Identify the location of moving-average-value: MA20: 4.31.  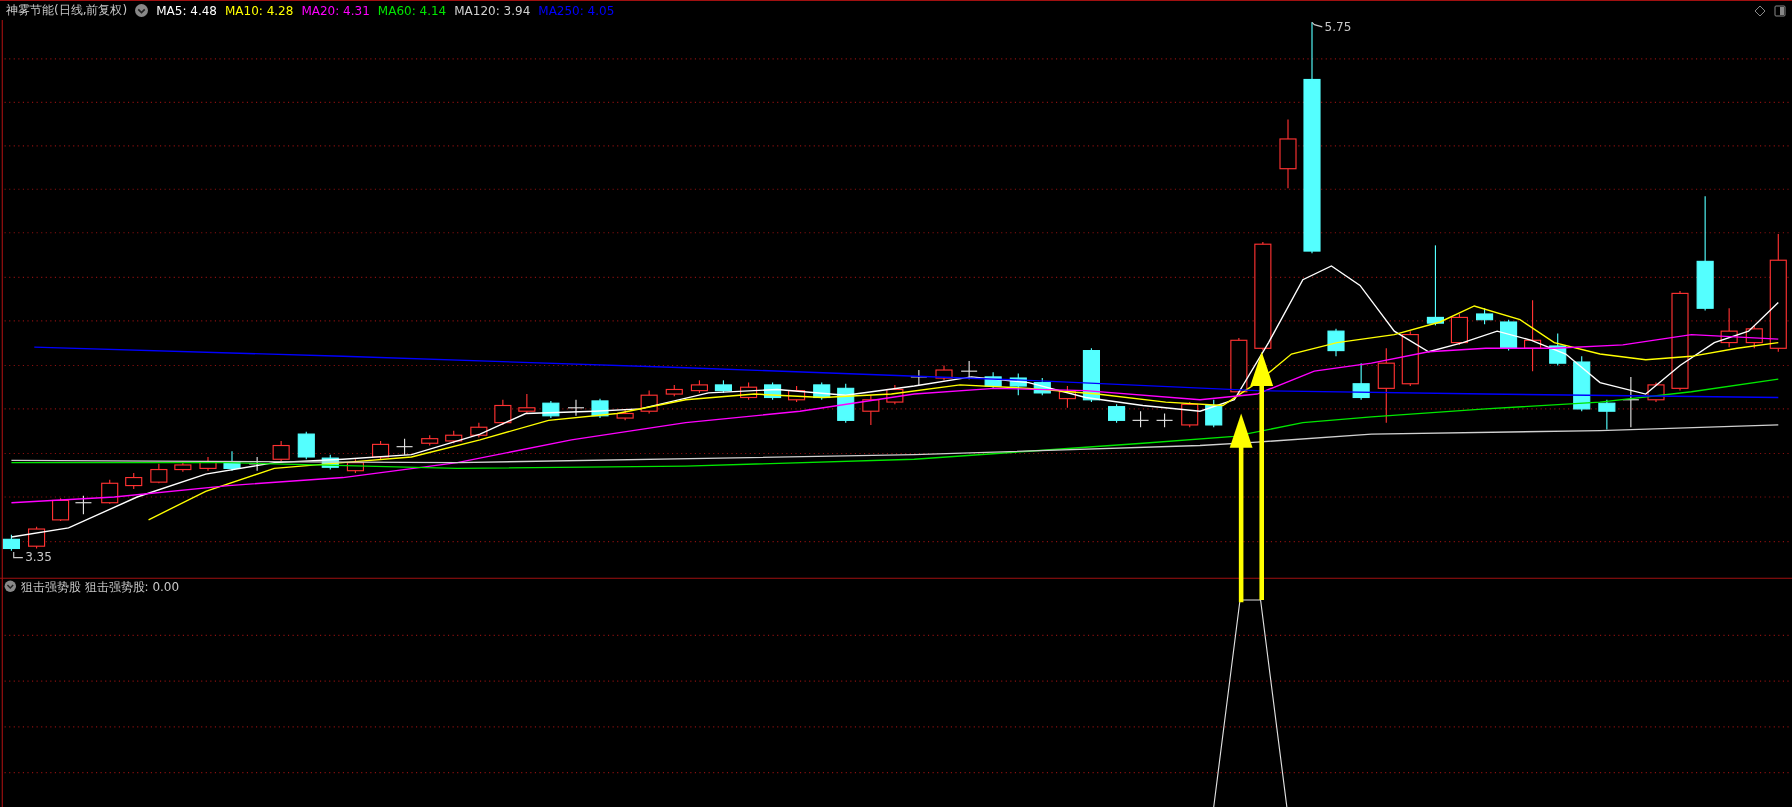
(335, 10).